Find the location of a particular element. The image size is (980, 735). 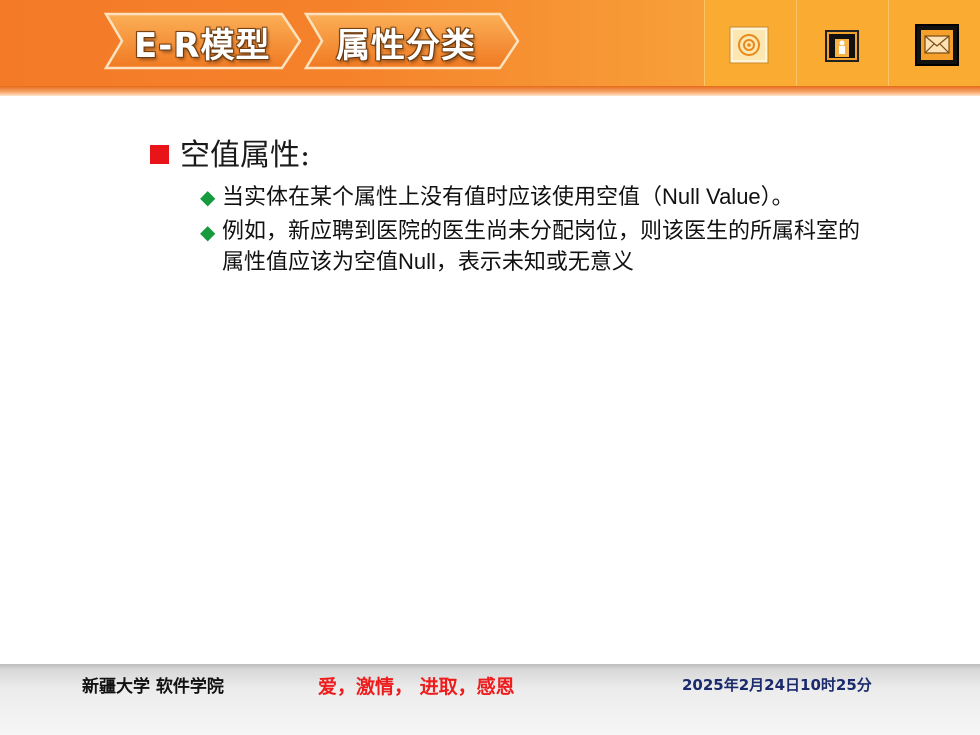

list-item: ◆ 当实体在某个属性上没有值时应该使用空值（Null Value）。 is located at coordinates (555, 197).